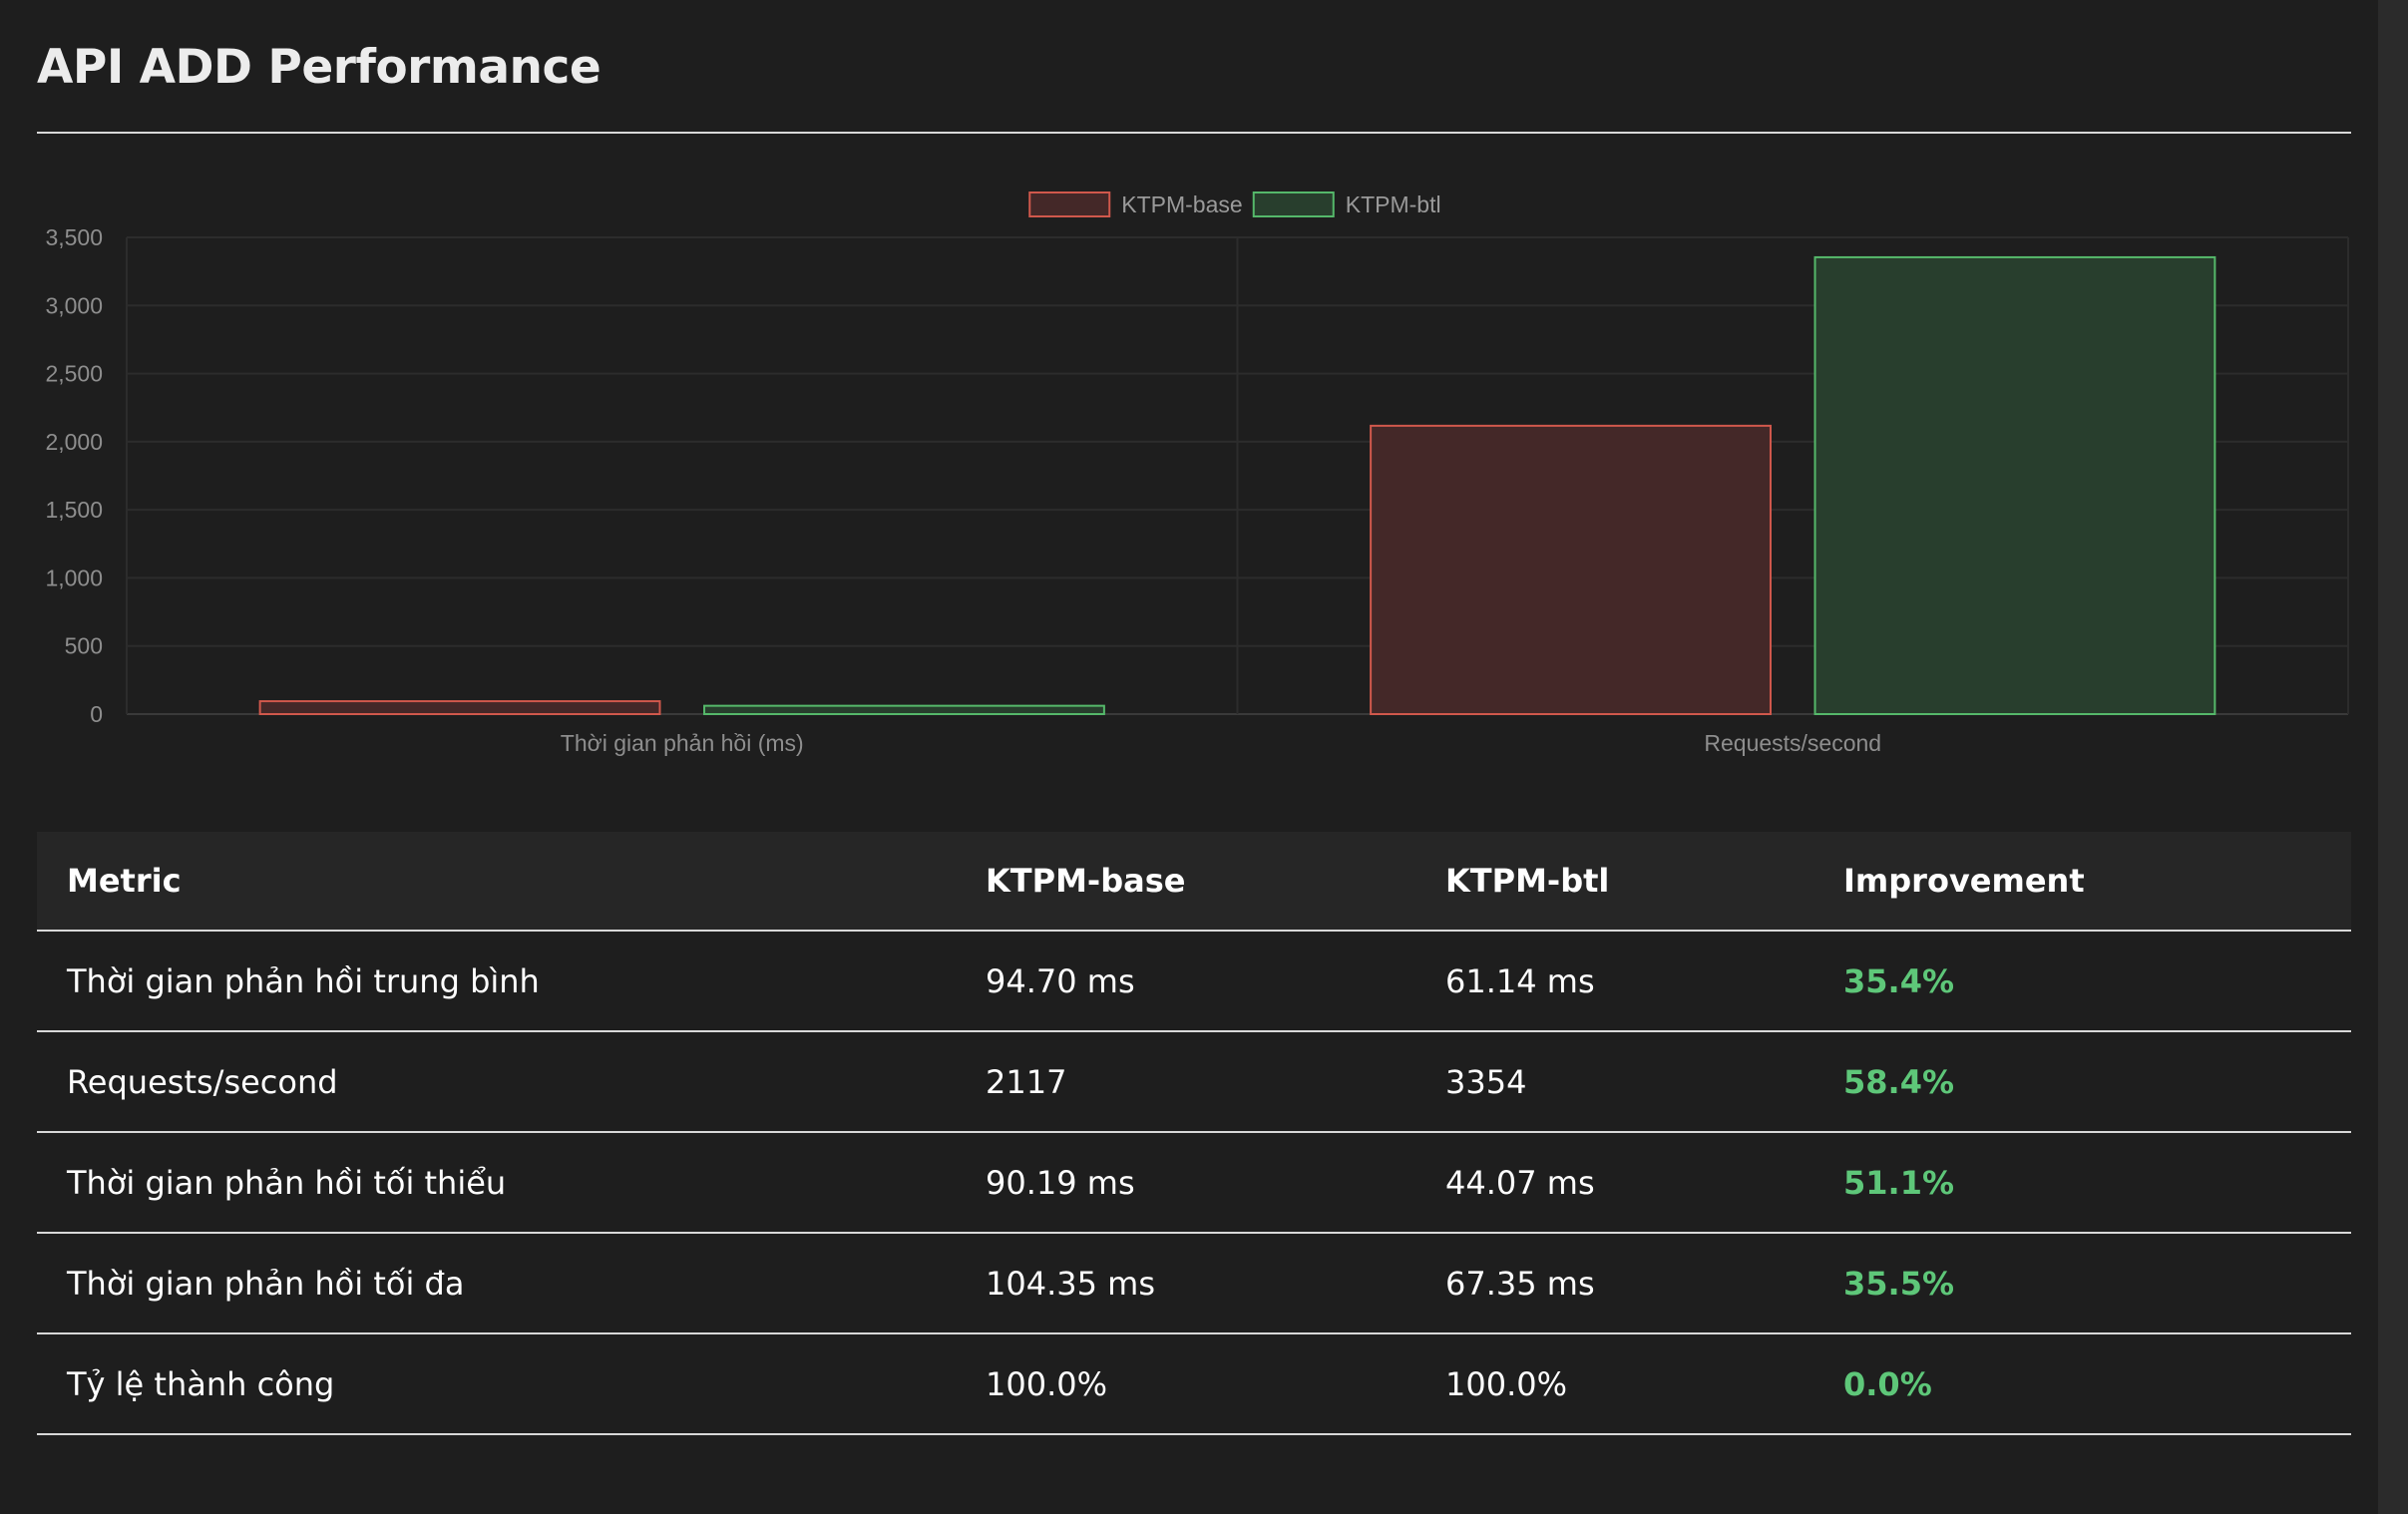 Image resolution: width=2408 pixels, height=1514 pixels. What do you see at coordinates (1186, 1284) in the screenshot?
I see `cell-ktpm-base: 104.35 ms` at bounding box center [1186, 1284].